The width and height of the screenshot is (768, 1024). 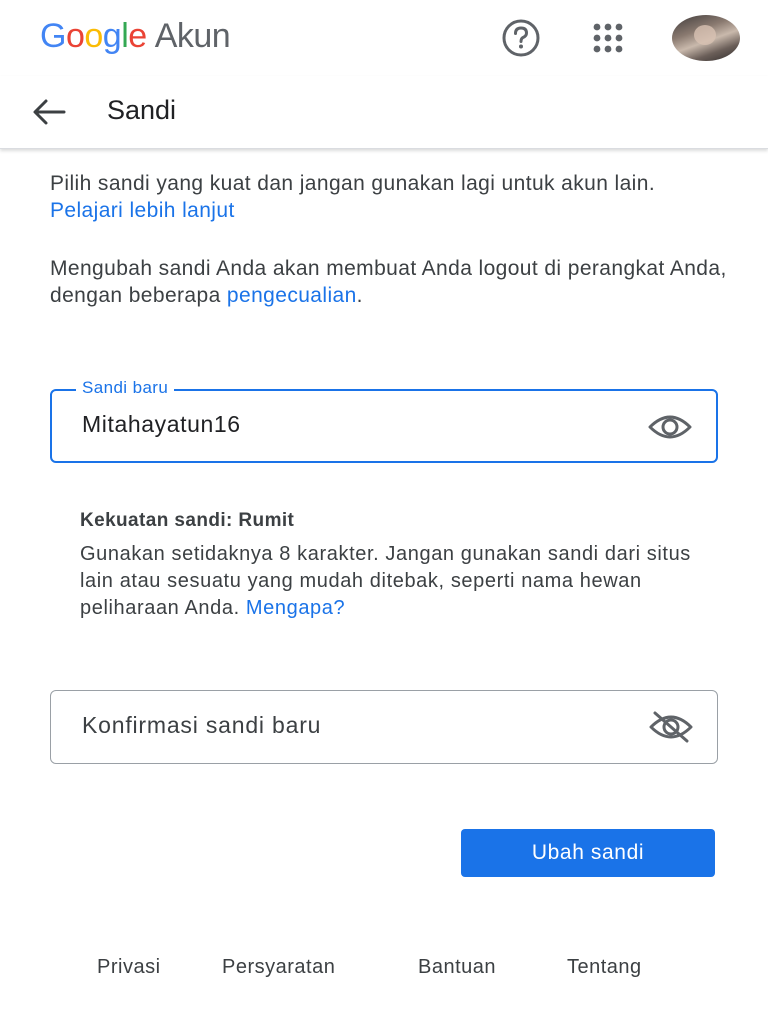 I want to click on top-app-bar: Google Akun, so click(x=384, y=38).